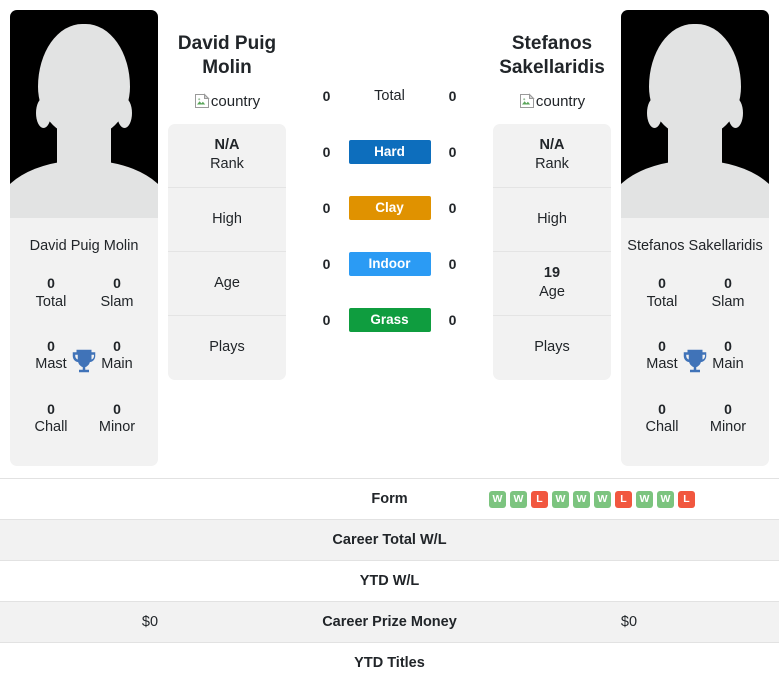  I want to click on surface-left-value-hard: 0, so click(326, 152).